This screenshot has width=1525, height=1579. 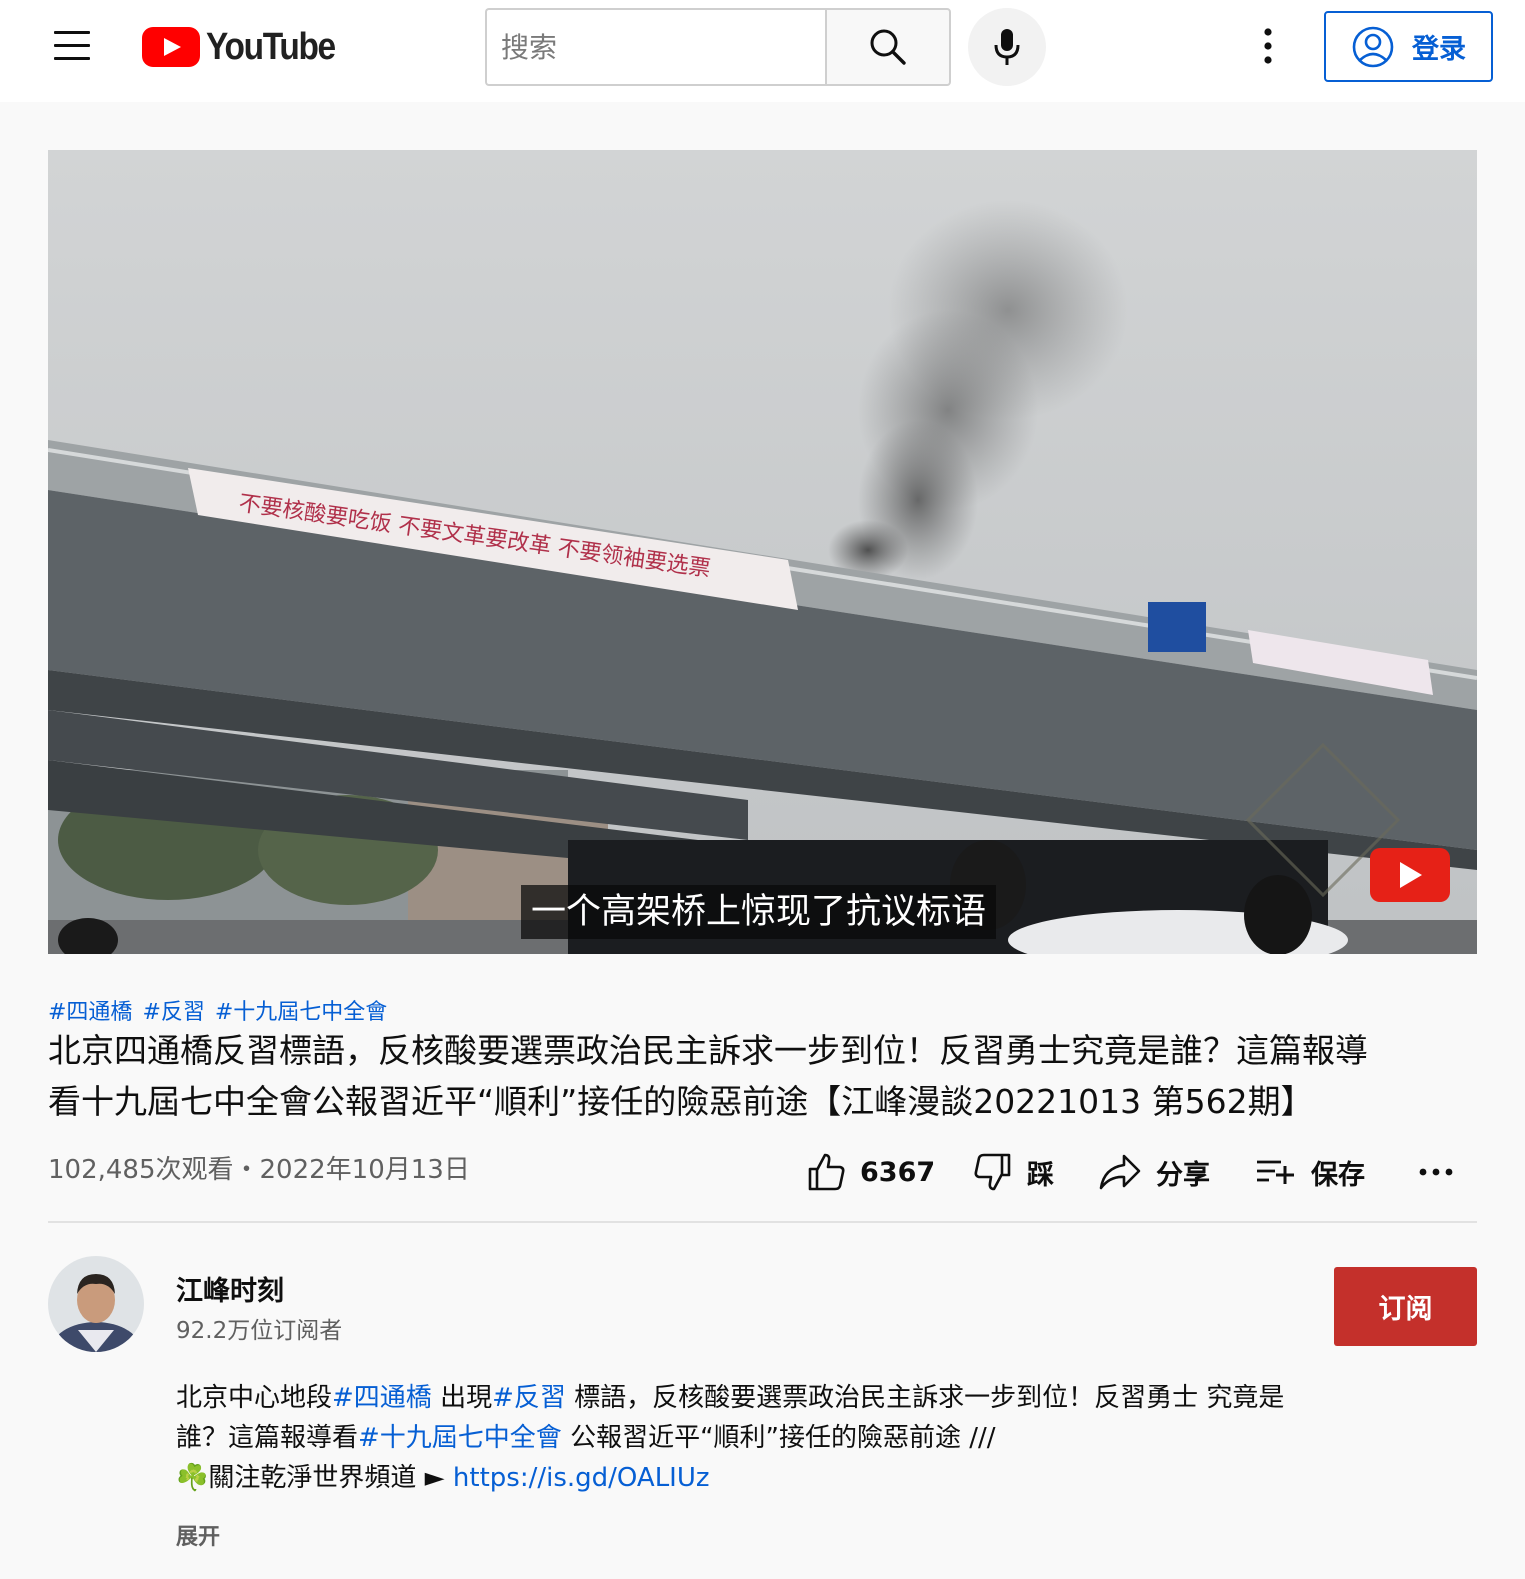 What do you see at coordinates (462, 1398) in the screenshot?
I see `description-text: 出現` at bounding box center [462, 1398].